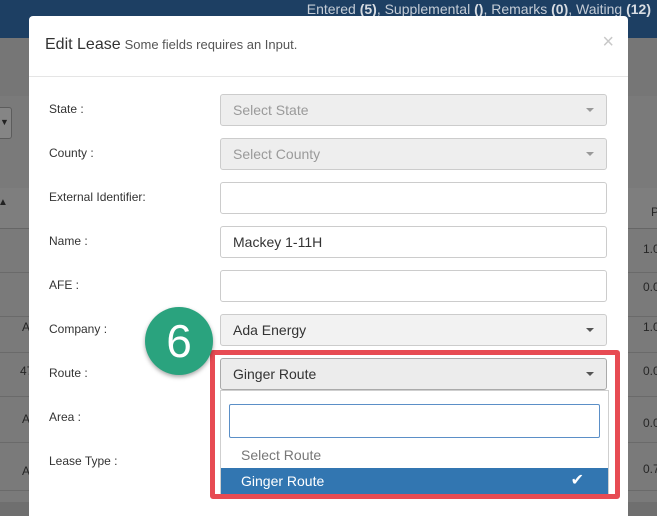 This screenshot has height=516, width=657. What do you see at coordinates (275, 374) in the screenshot?
I see `route-select-value: Ginger Route` at bounding box center [275, 374].